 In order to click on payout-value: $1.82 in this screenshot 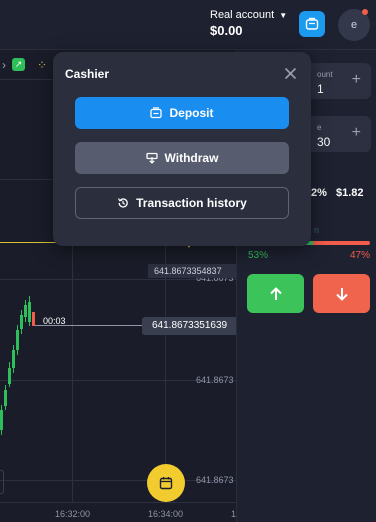, I will do `click(350, 193)`.